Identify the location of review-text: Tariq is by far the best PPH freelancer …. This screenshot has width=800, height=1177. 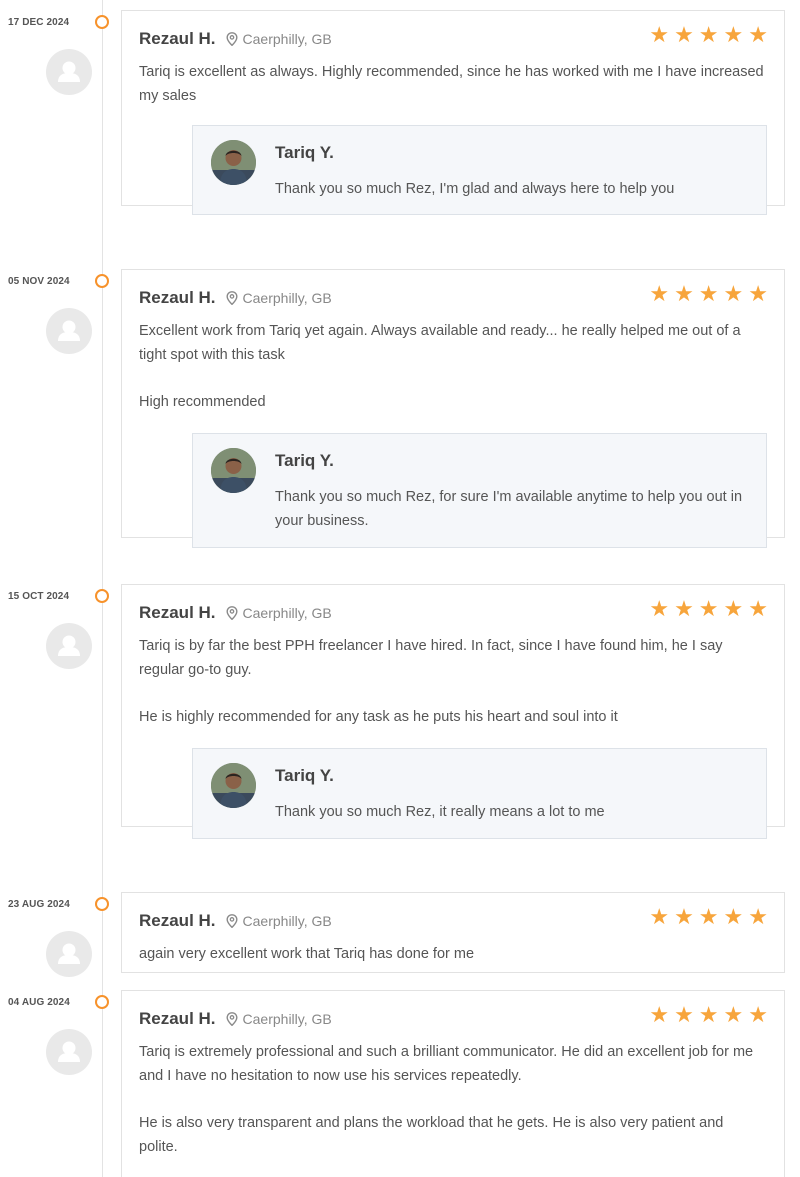
(451, 682).